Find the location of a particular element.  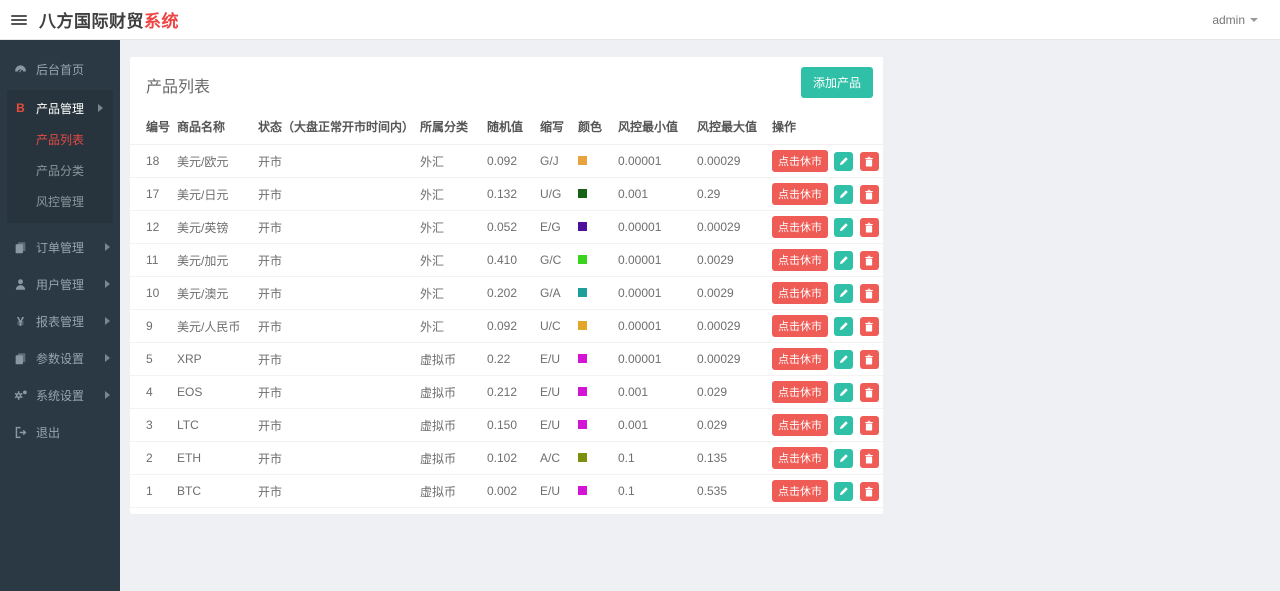

chevron-right-icon is located at coordinates (107, 395).